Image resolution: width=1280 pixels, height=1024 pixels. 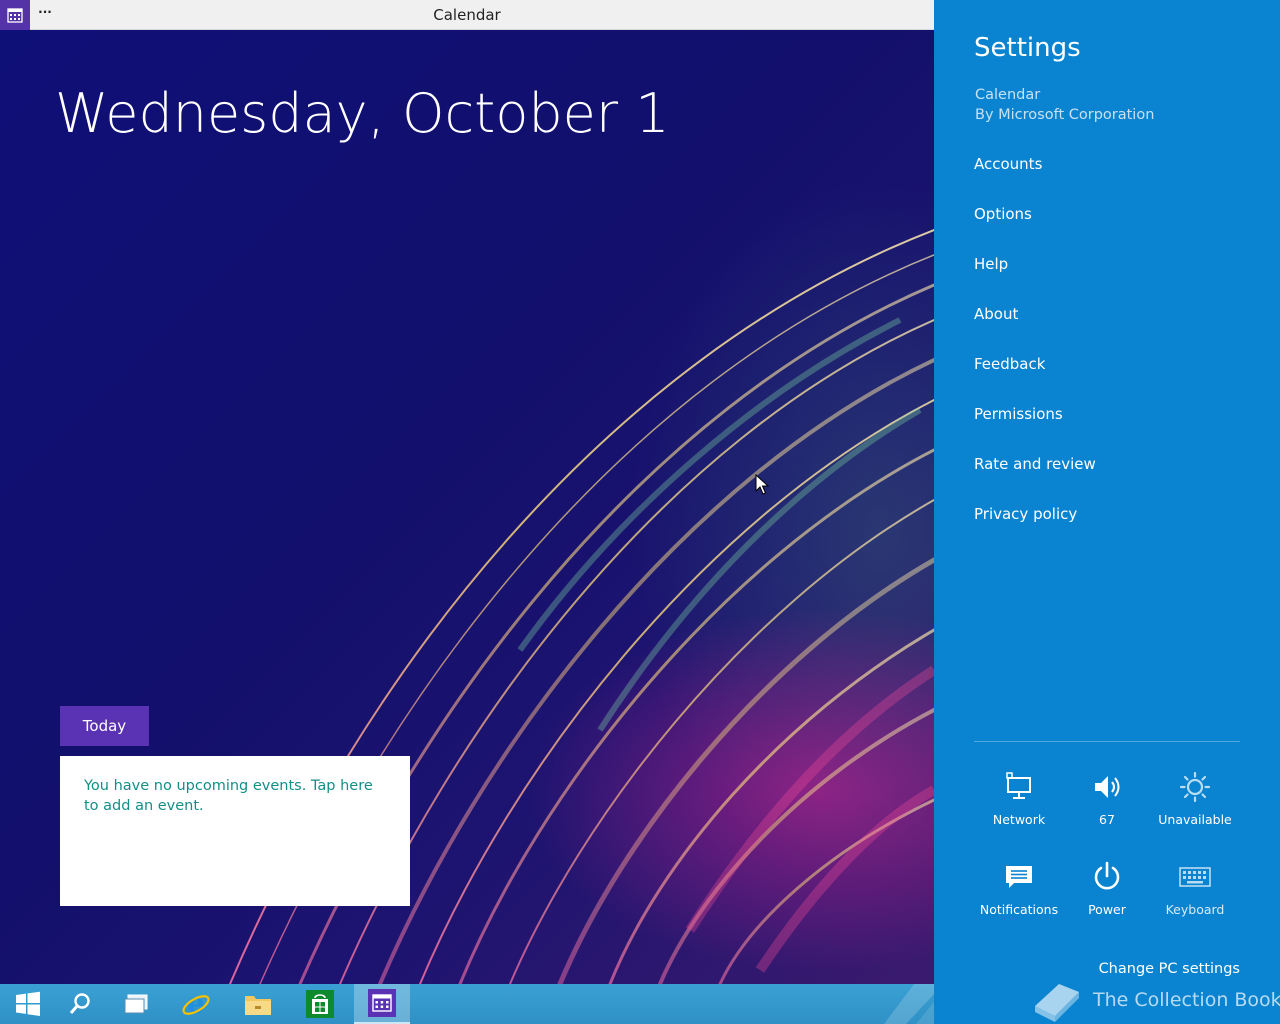 I want to click on network-label: Network, so click(x=1019, y=819).